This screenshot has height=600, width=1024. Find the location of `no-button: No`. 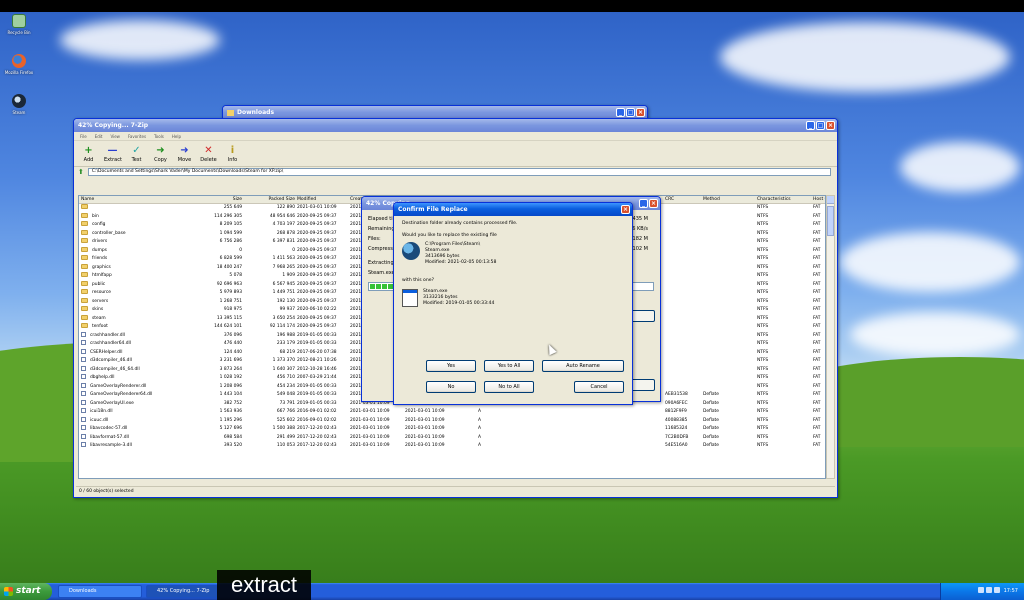

no-button: No is located at coordinates (451, 387).